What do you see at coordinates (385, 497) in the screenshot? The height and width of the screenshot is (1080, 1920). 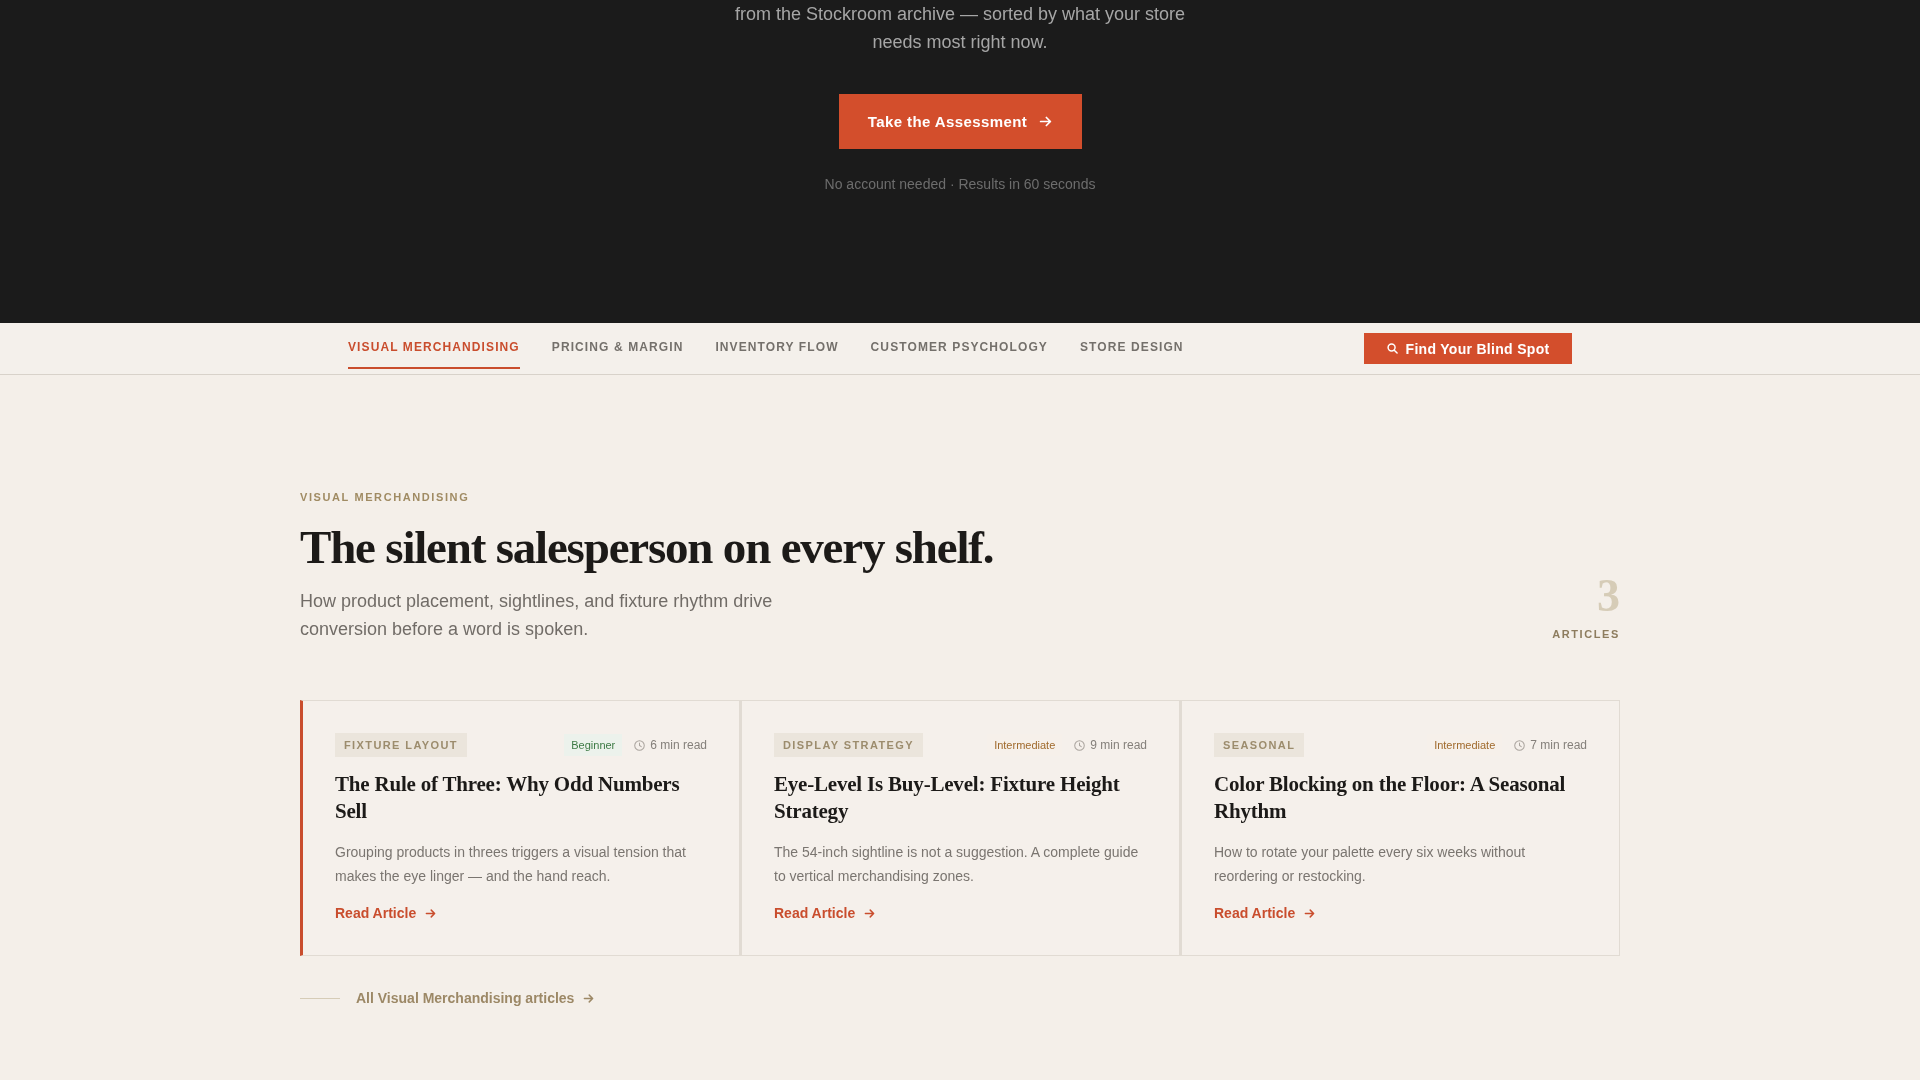 I see `section-eyebrow: VISUAL MERCHANDISING` at bounding box center [385, 497].